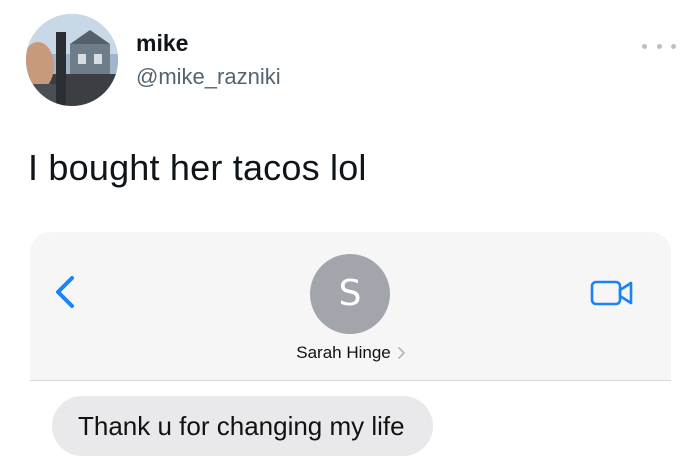  I want to click on video-camera-icon, so click(611, 293).